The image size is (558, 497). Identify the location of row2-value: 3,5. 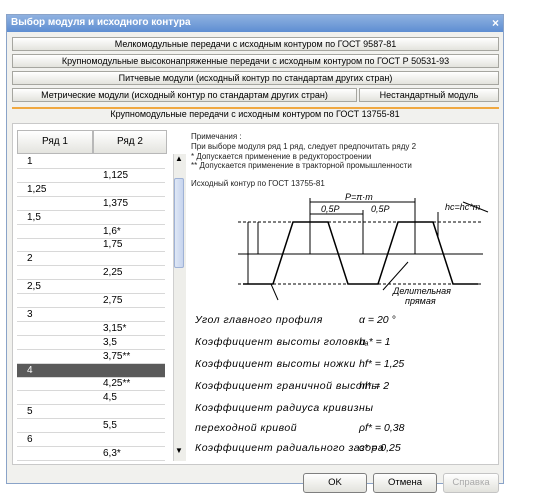
(110, 342).